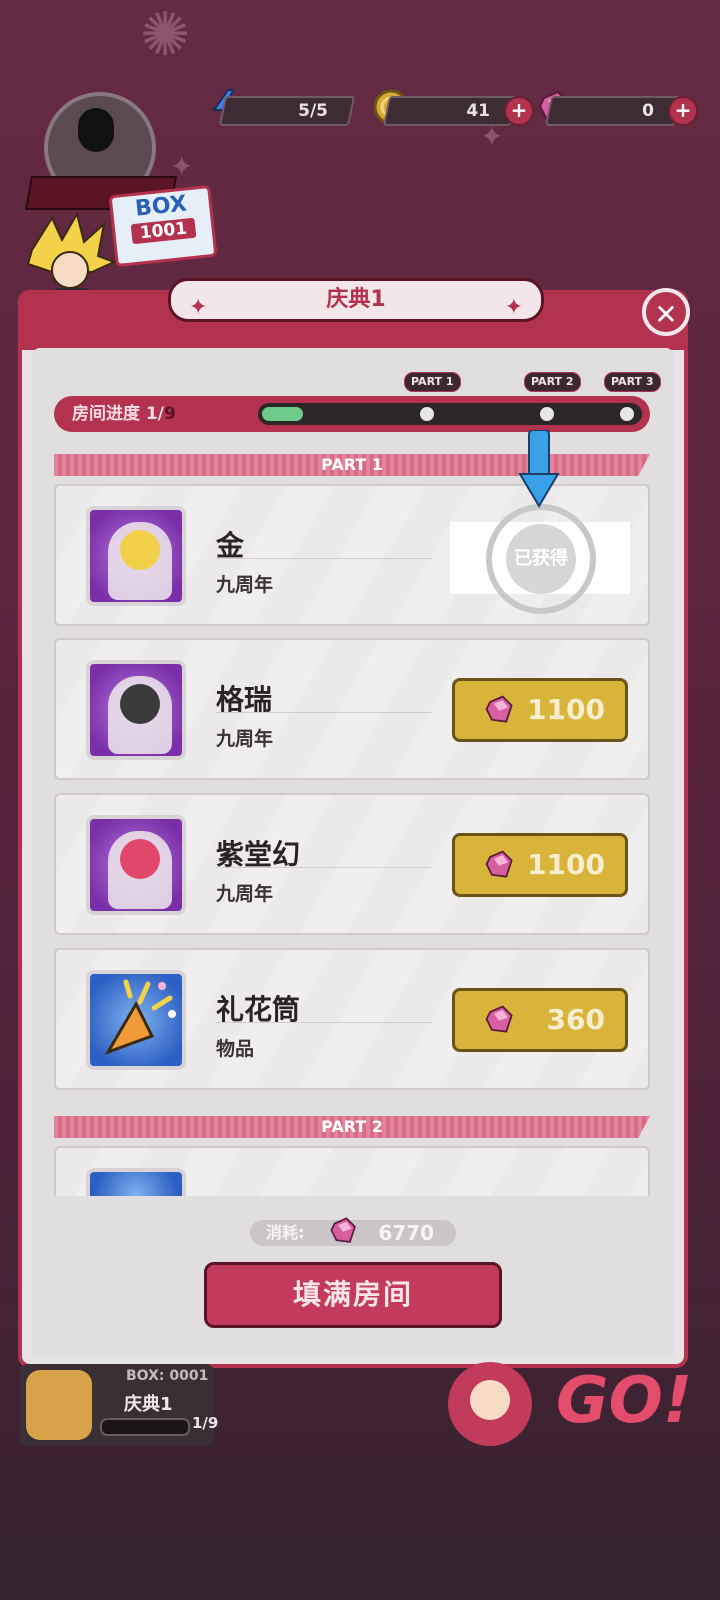 Image resolution: width=720 pixels, height=1600 pixels. Describe the element at coordinates (632, 382) in the screenshot. I see `part-tag-3: PART 3` at that location.